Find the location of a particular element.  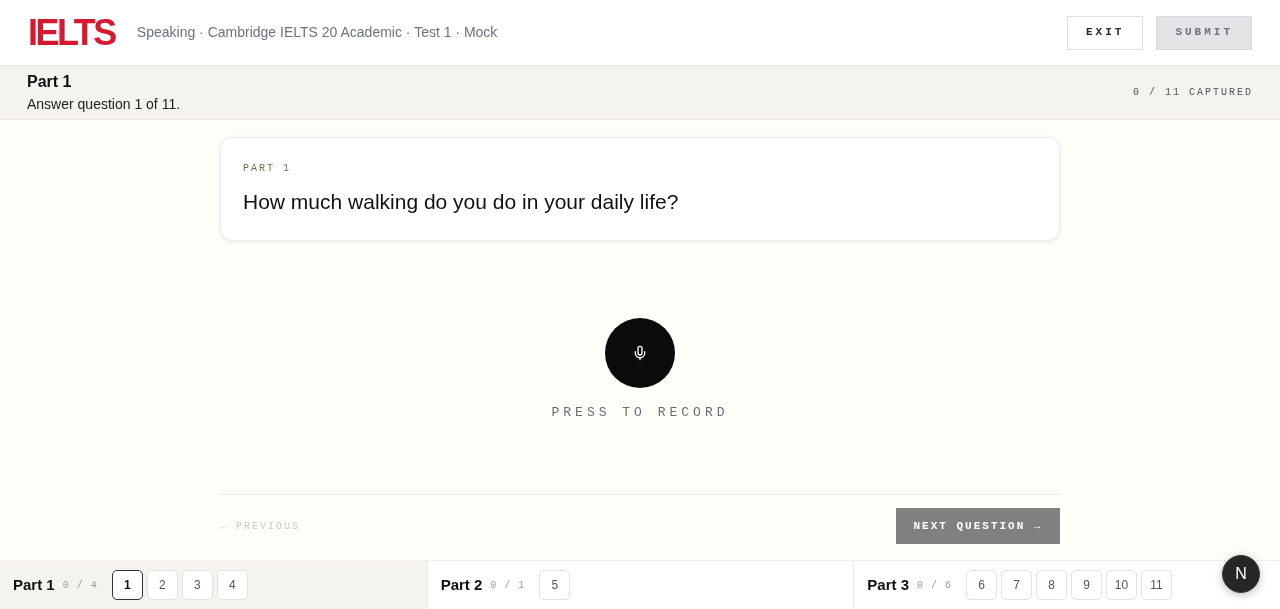

question-number-button: 3 is located at coordinates (197, 585).